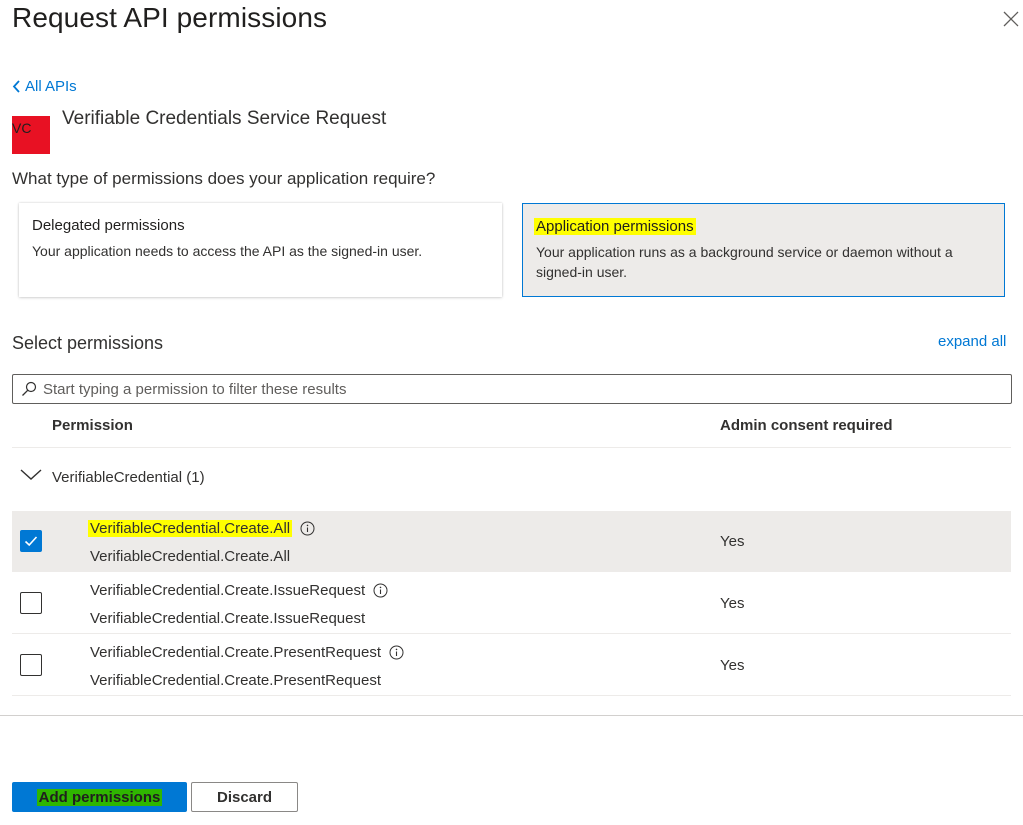 This screenshot has height=825, width=1023. What do you see at coordinates (806, 425) in the screenshot?
I see `admin-consent-column-header: Admin consent required` at bounding box center [806, 425].